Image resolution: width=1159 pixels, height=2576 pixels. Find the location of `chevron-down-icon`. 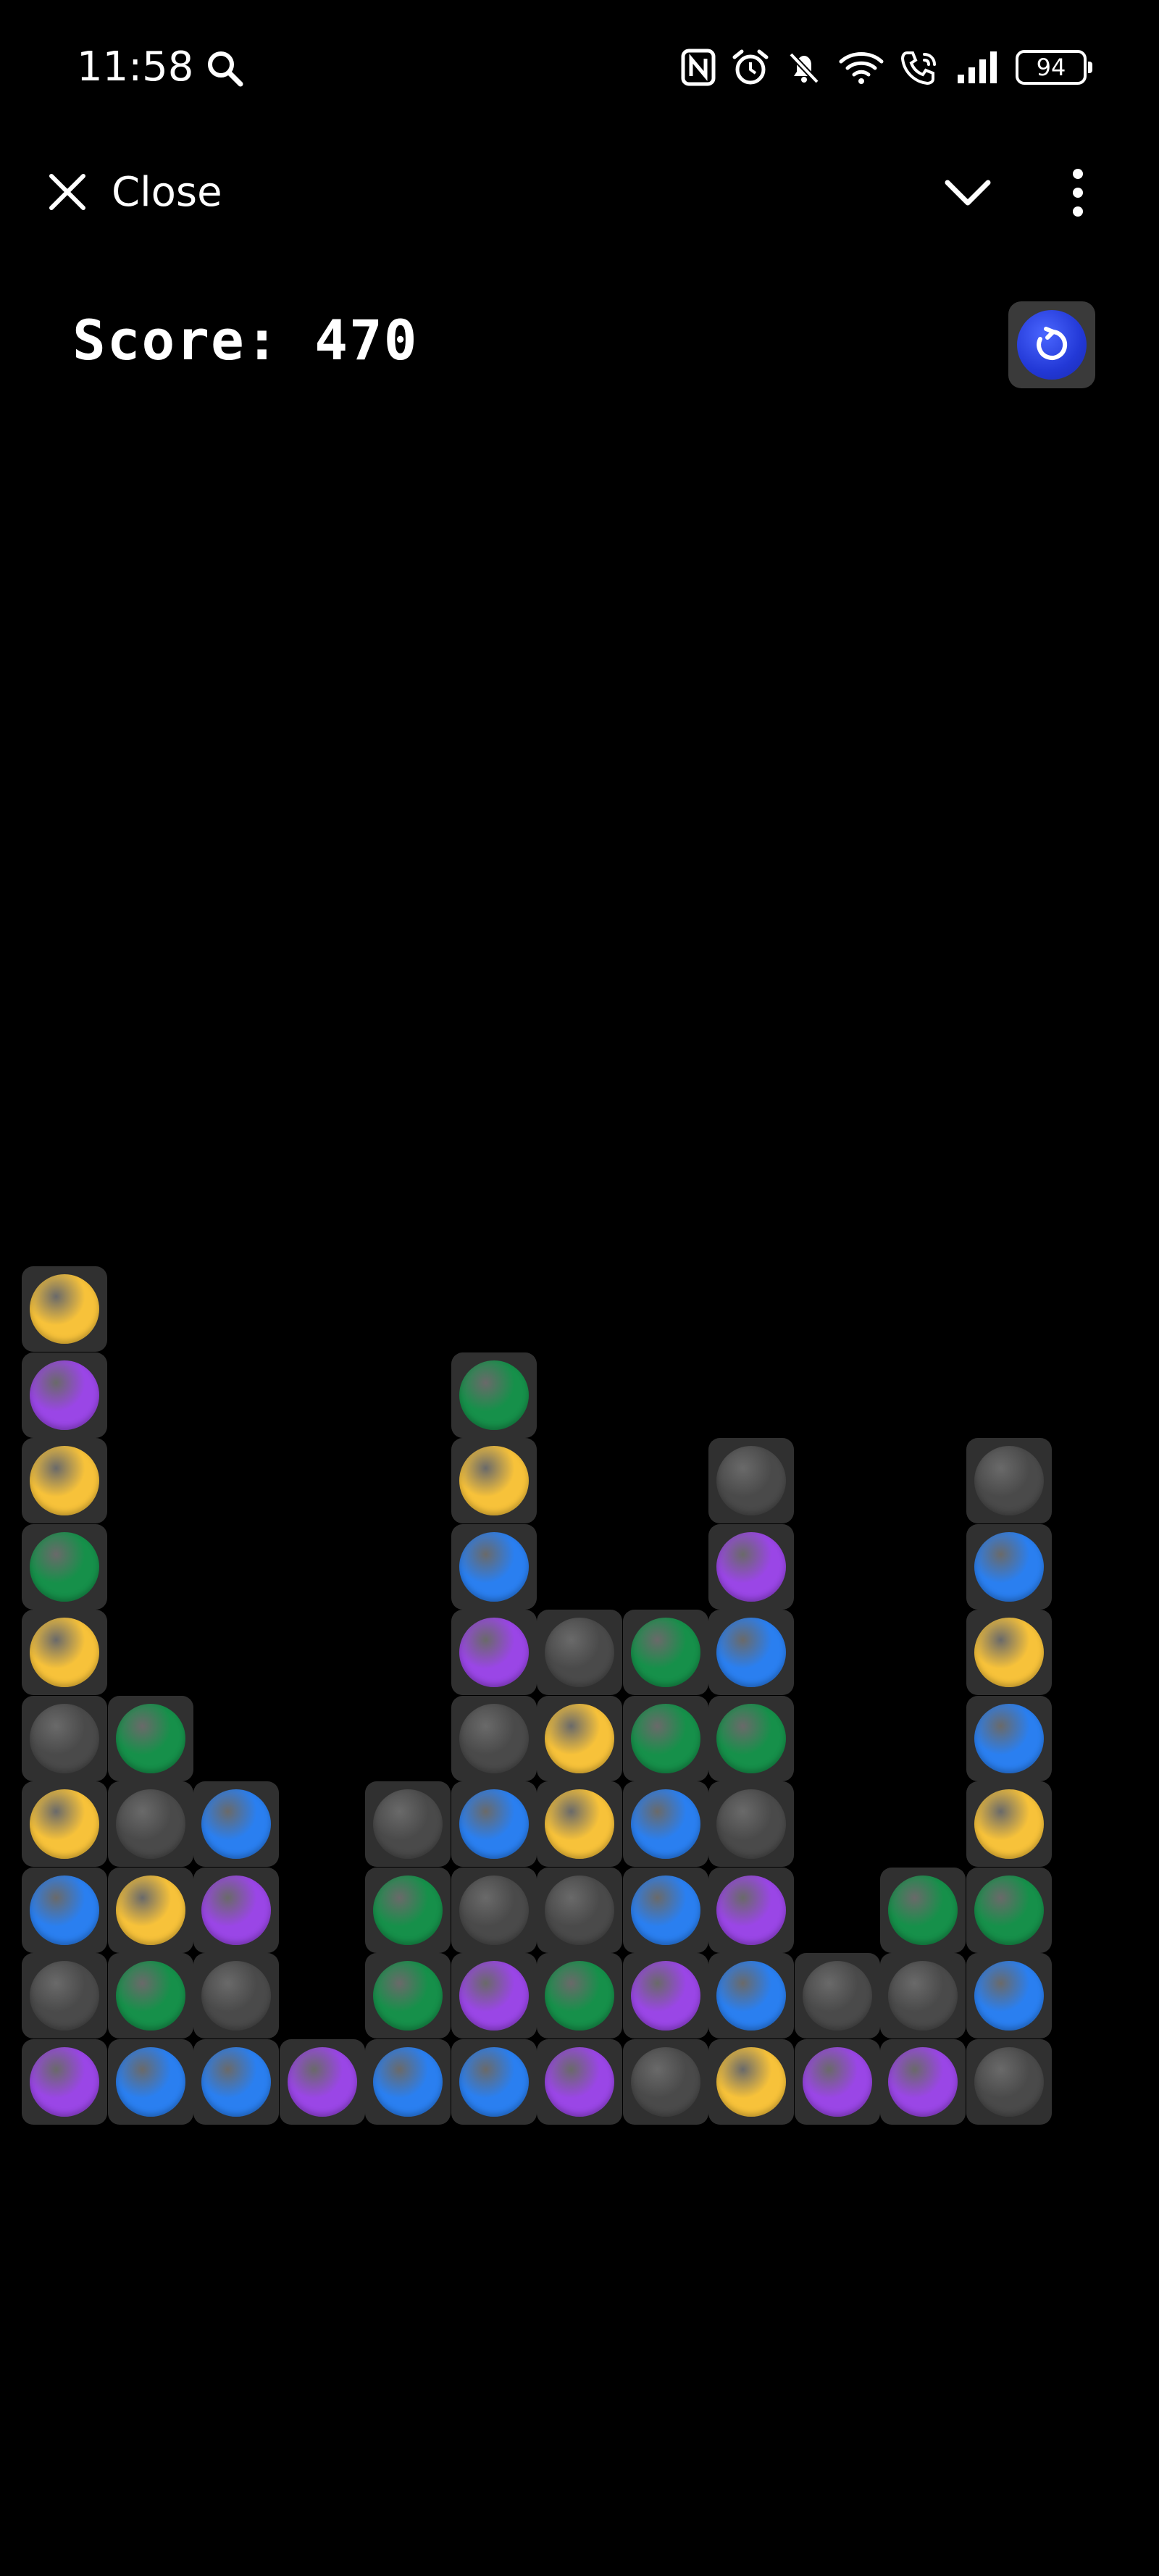

chevron-down-icon is located at coordinates (968, 192).